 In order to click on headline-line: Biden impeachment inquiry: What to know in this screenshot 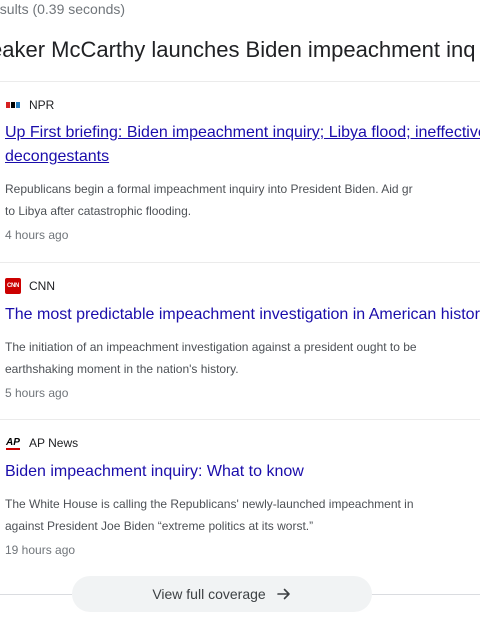, I will do `click(154, 471)`.